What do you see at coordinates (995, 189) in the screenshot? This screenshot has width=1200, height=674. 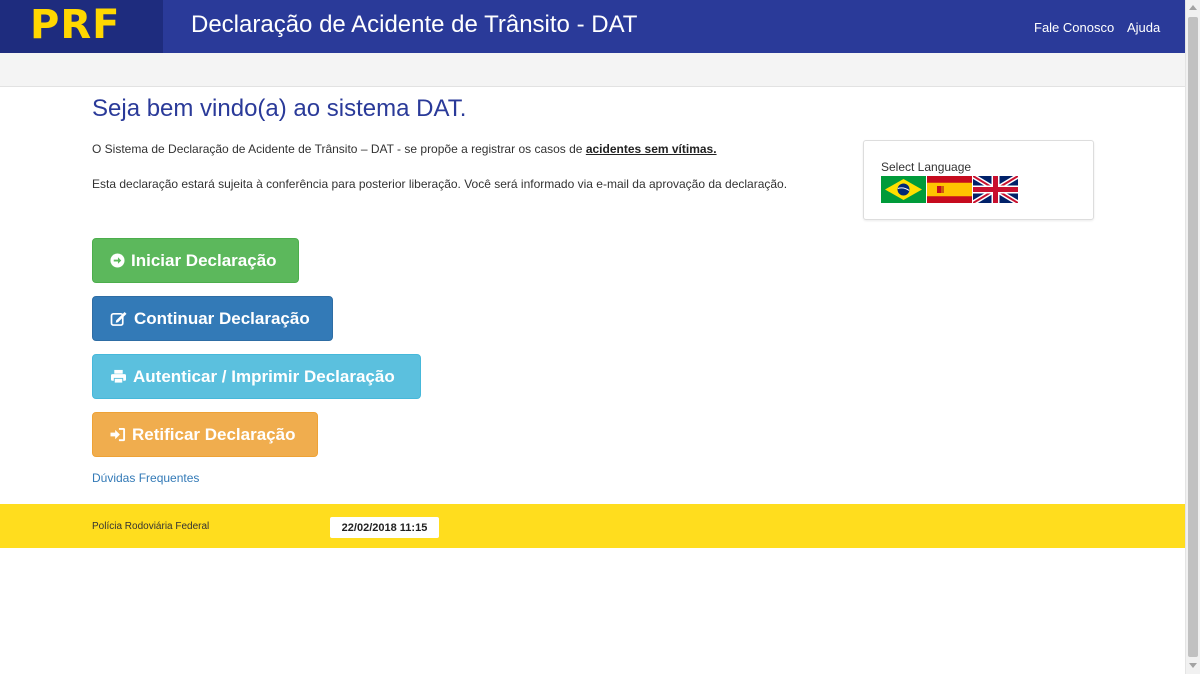 I see `uk-flag-icon` at bounding box center [995, 189].